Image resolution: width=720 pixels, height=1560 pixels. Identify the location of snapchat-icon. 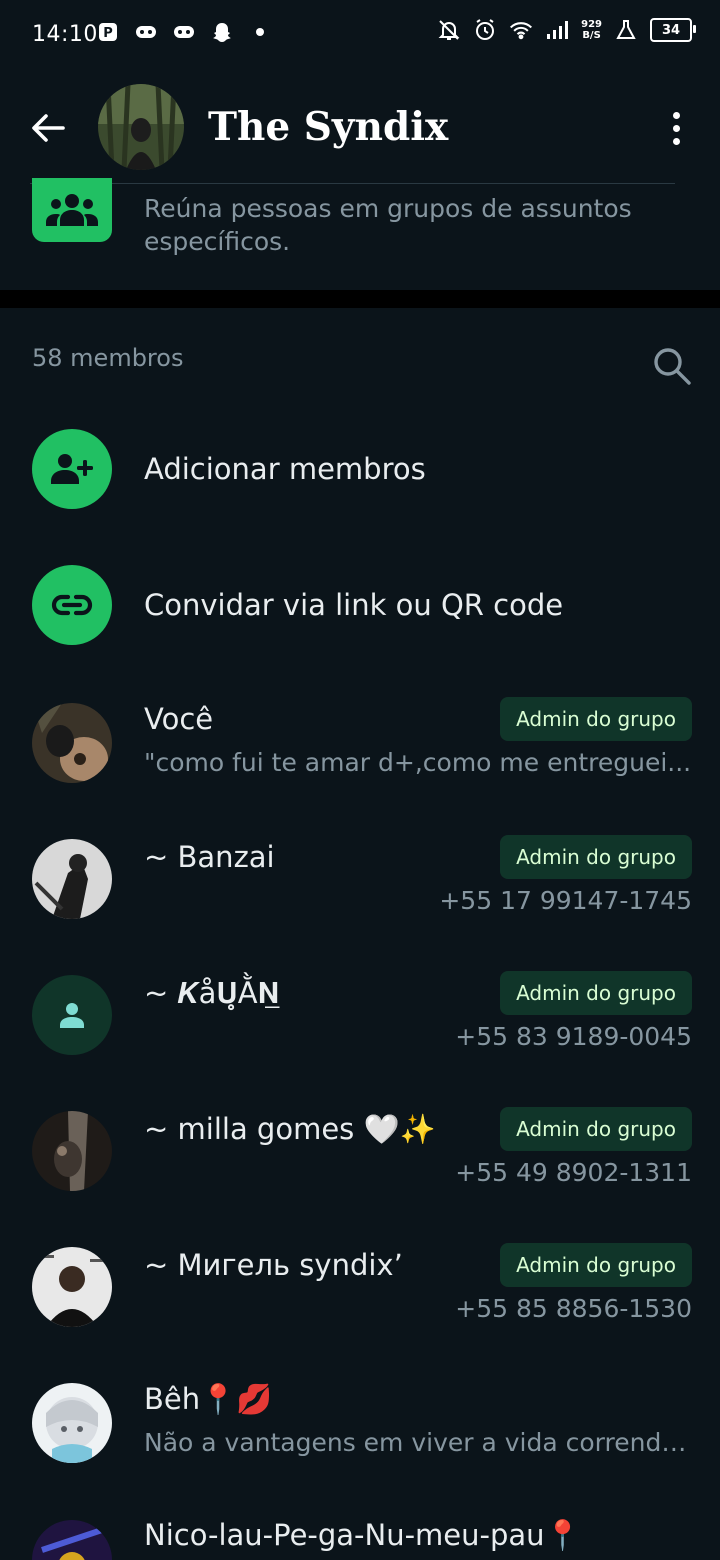
(222, 32).